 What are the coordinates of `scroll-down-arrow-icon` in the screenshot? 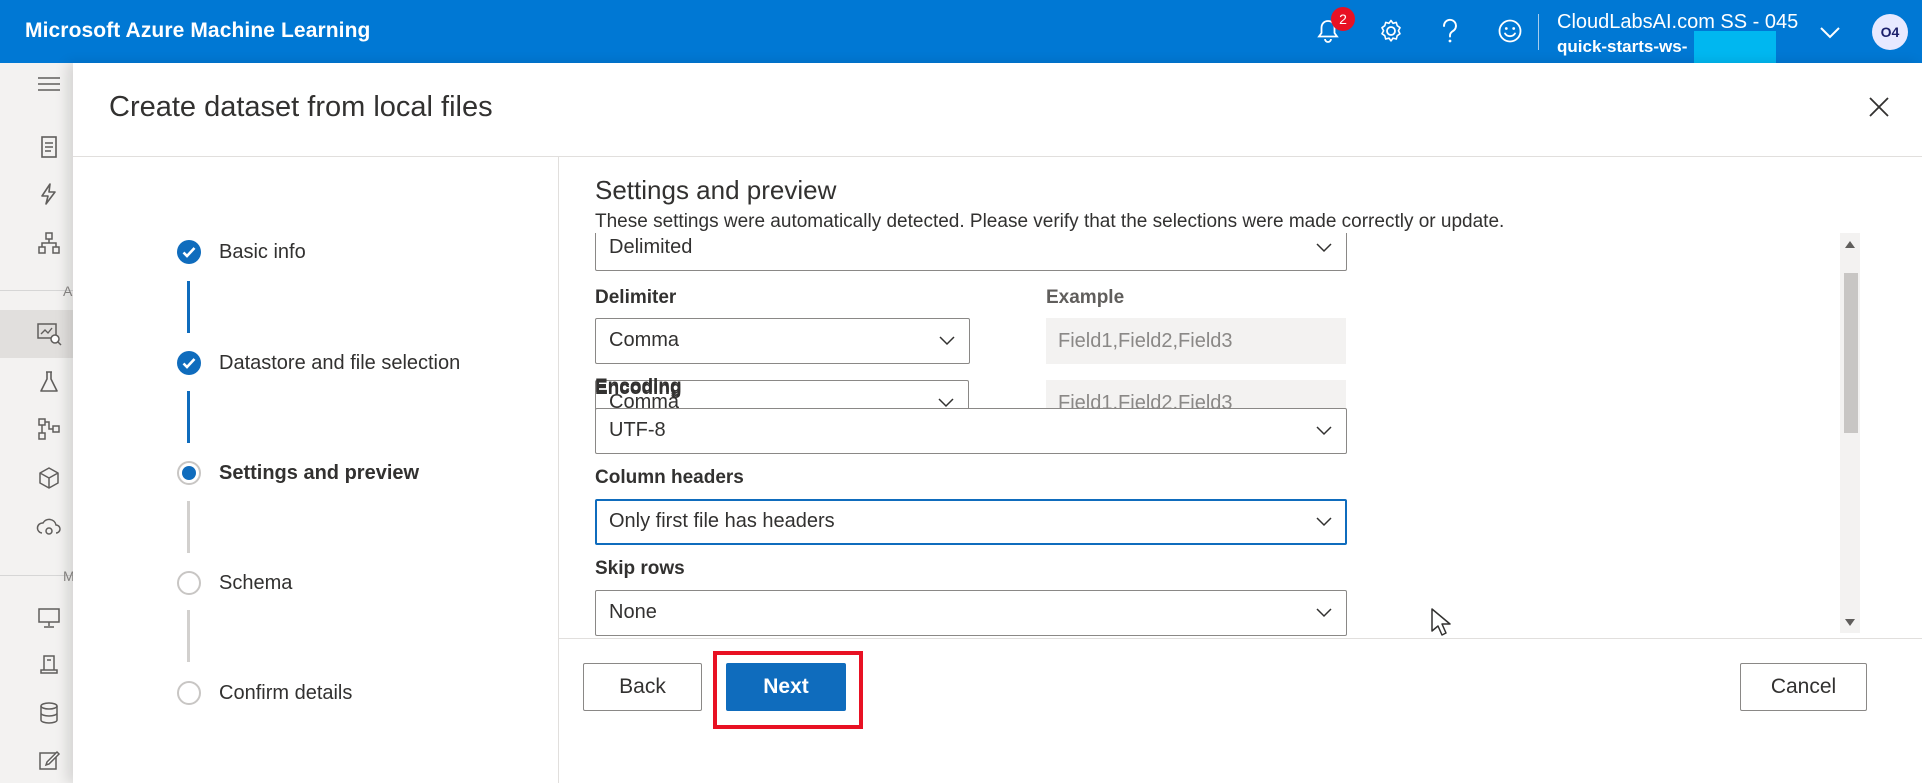 It's located at (1850, 623).